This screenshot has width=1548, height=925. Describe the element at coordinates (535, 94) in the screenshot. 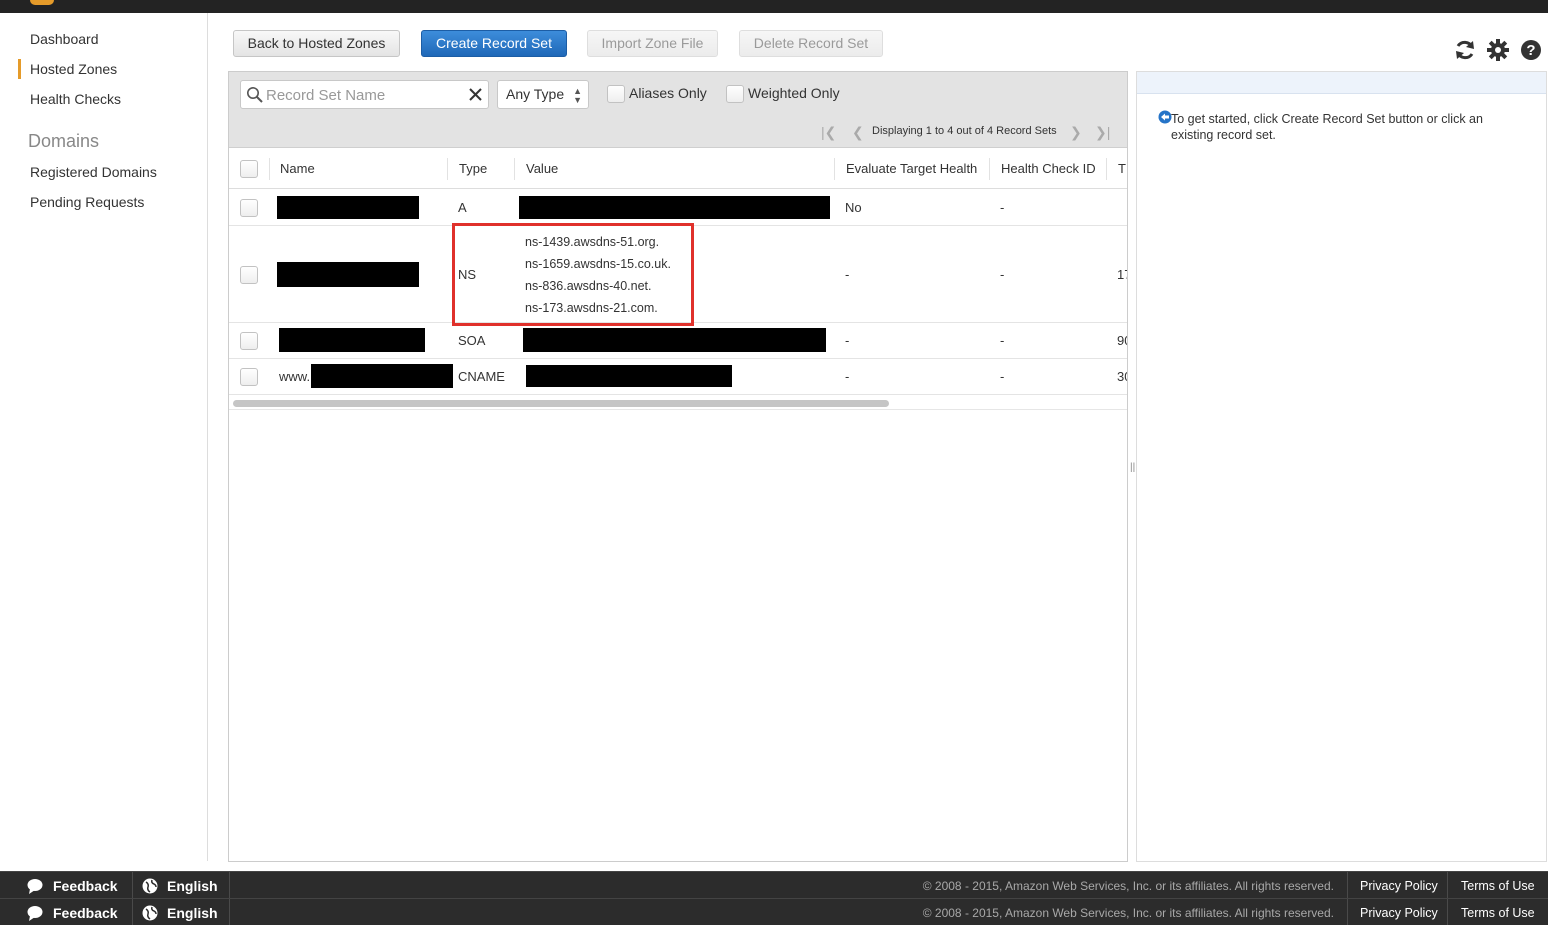

I see `record-type-value: Any Type` at that location.